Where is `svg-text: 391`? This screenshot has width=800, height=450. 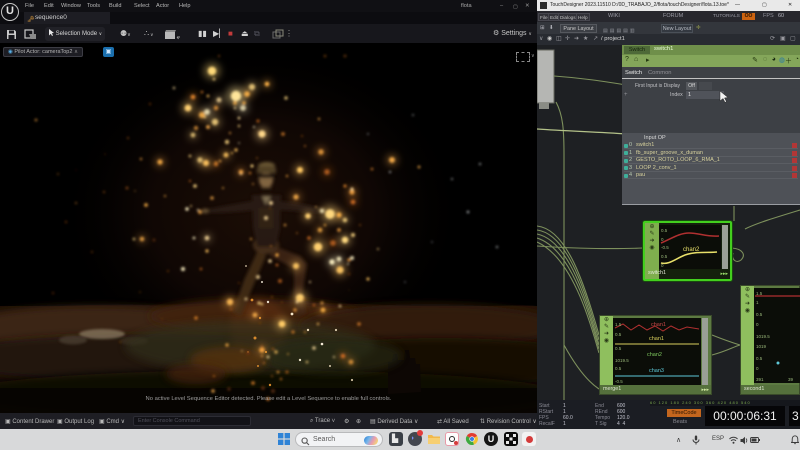 svg-text: 391 is located at coordinates (760, 379).